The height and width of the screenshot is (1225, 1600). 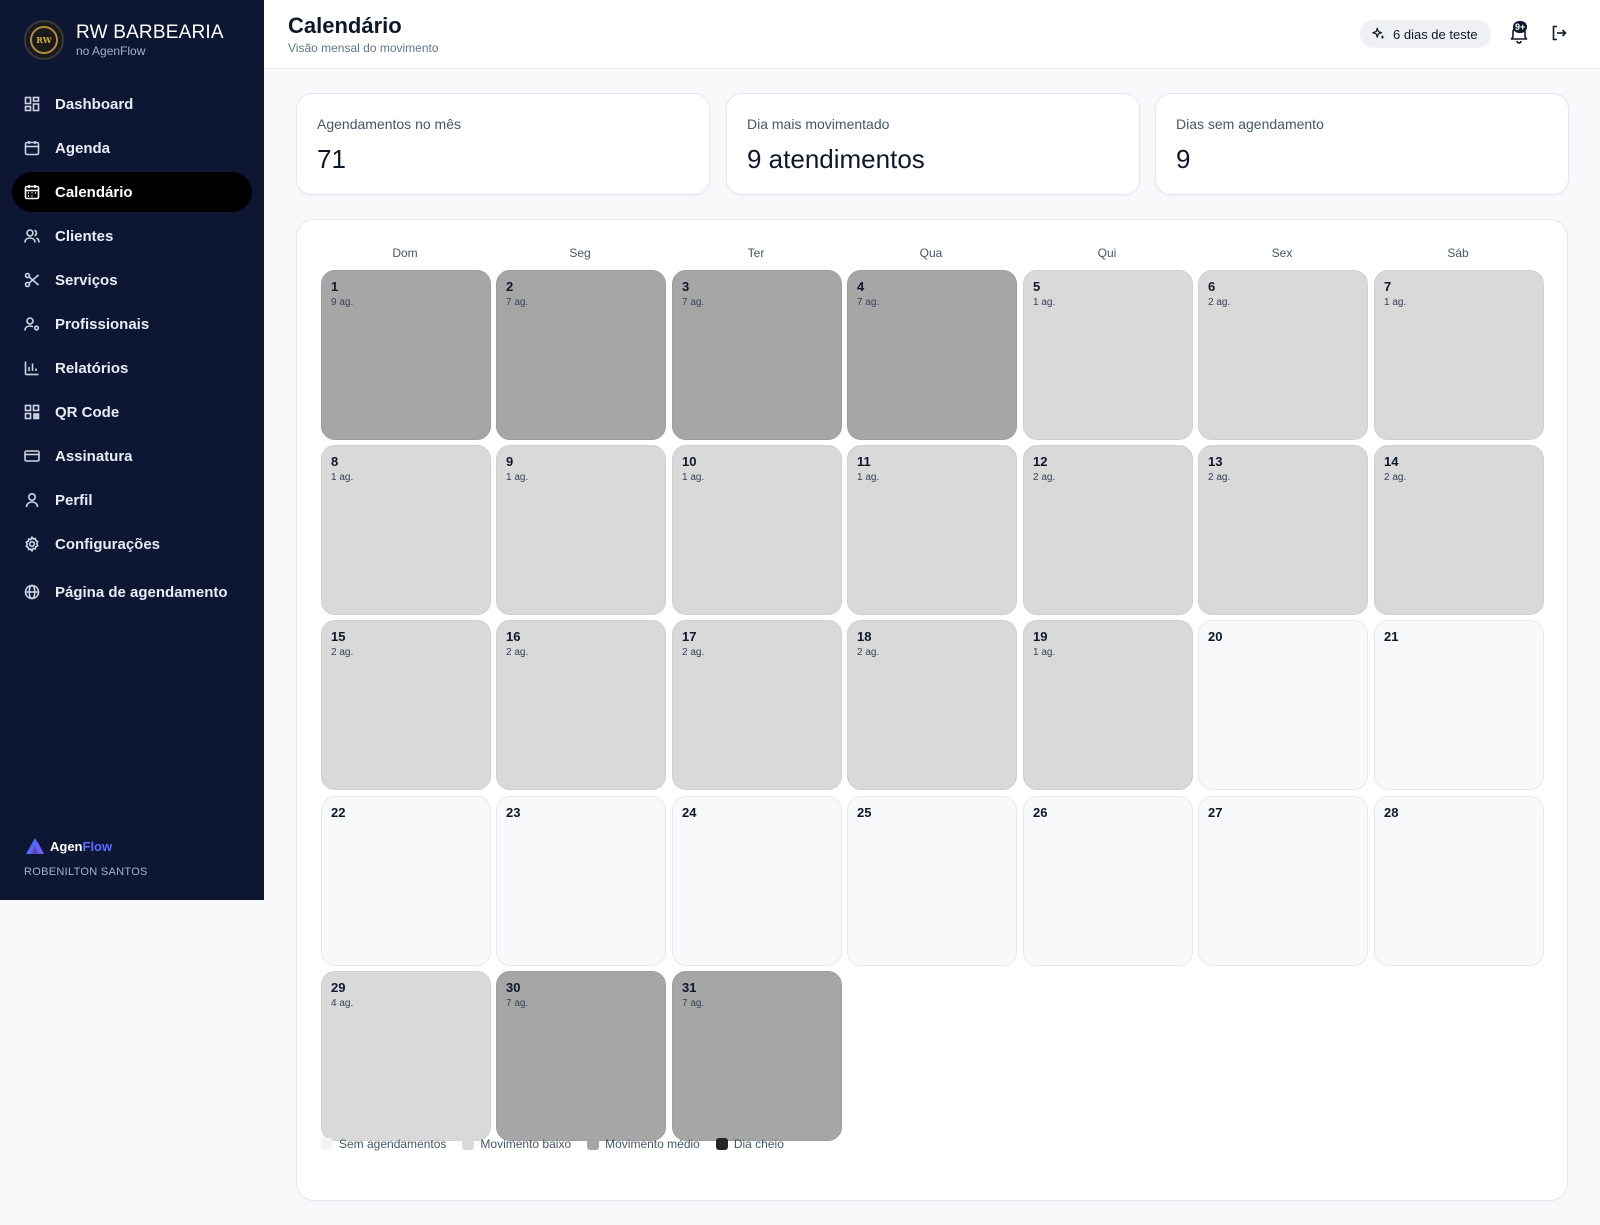 I want to click on calendar-day-cell: 12 2 ag., so click(x=1108, y=530).